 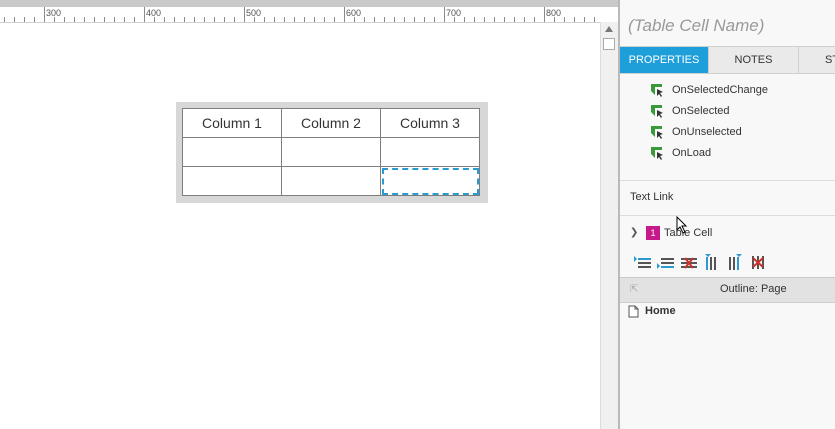 I want to click on scroll-up-arrow-icon, so click(x=609, y=29).